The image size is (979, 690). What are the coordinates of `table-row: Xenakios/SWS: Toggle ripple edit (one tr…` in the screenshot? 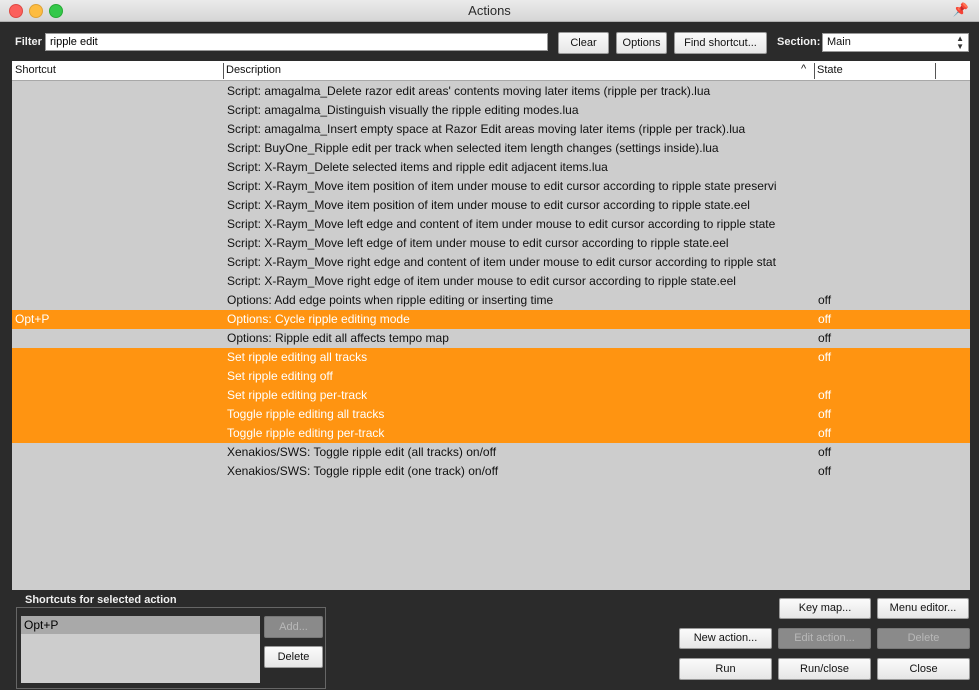 It's located at (491, 471).